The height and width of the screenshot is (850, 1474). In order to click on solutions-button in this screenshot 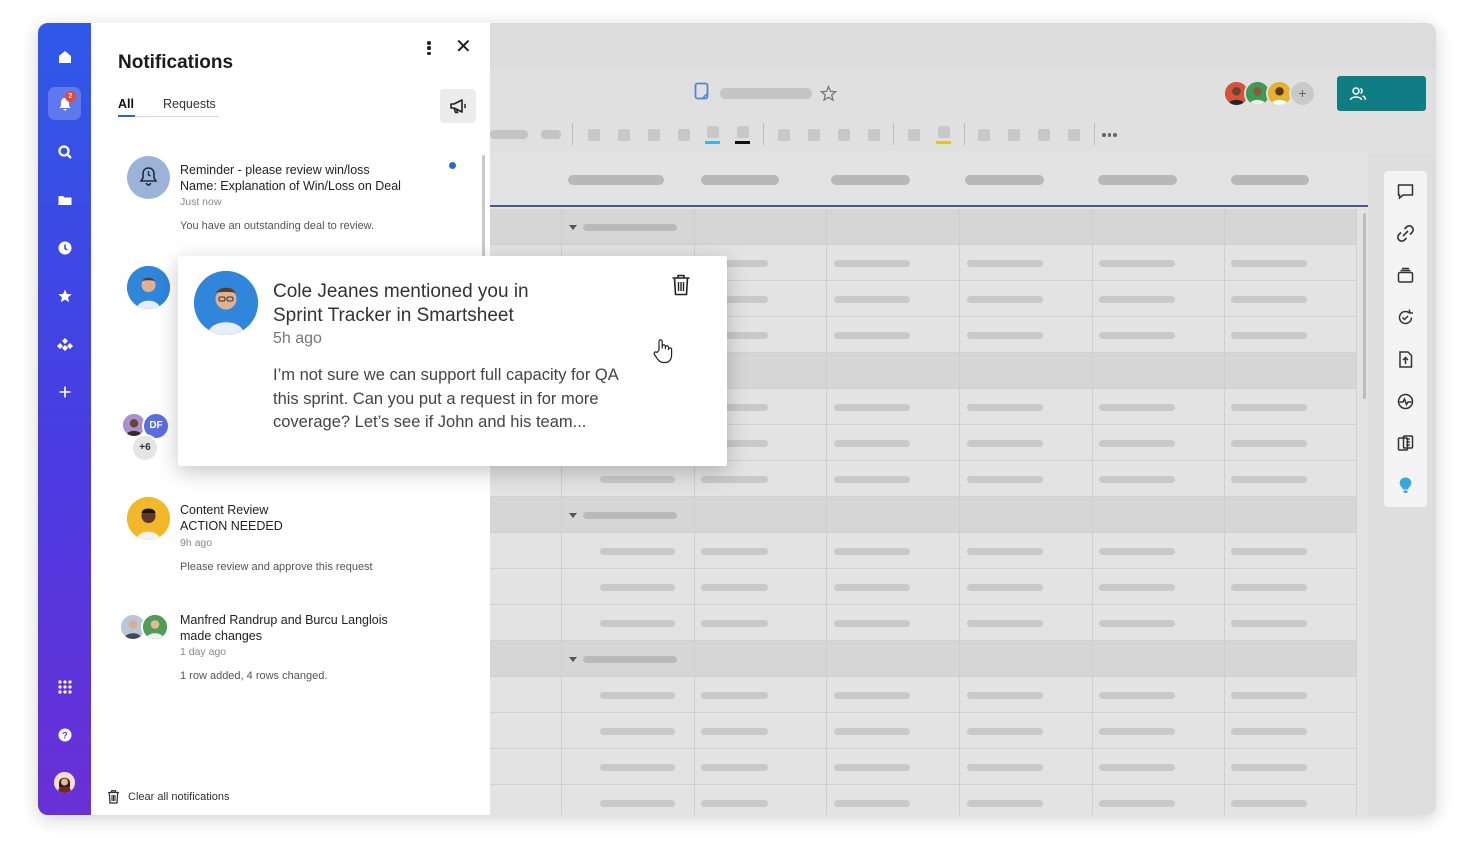, I will do `click(64, 343)`.